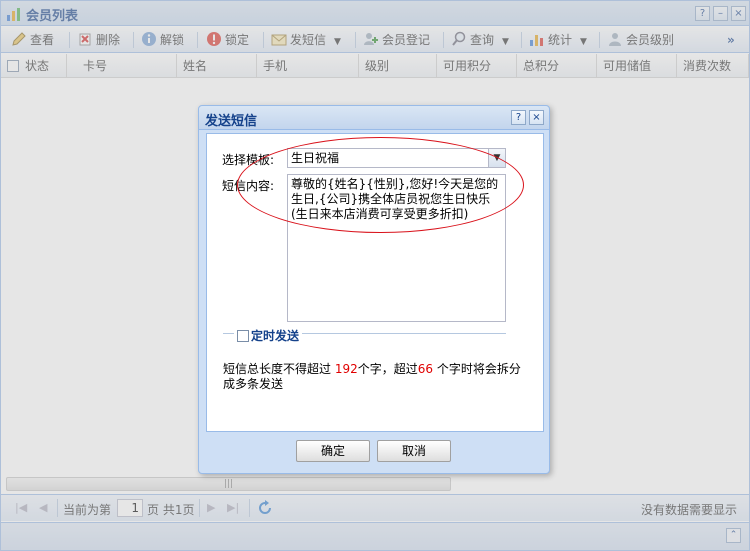  What do you see at coordinates (396, 158) in the screenshot?
I see `template-select: 生日祝福 ▼` at bounding box center [396, 158].